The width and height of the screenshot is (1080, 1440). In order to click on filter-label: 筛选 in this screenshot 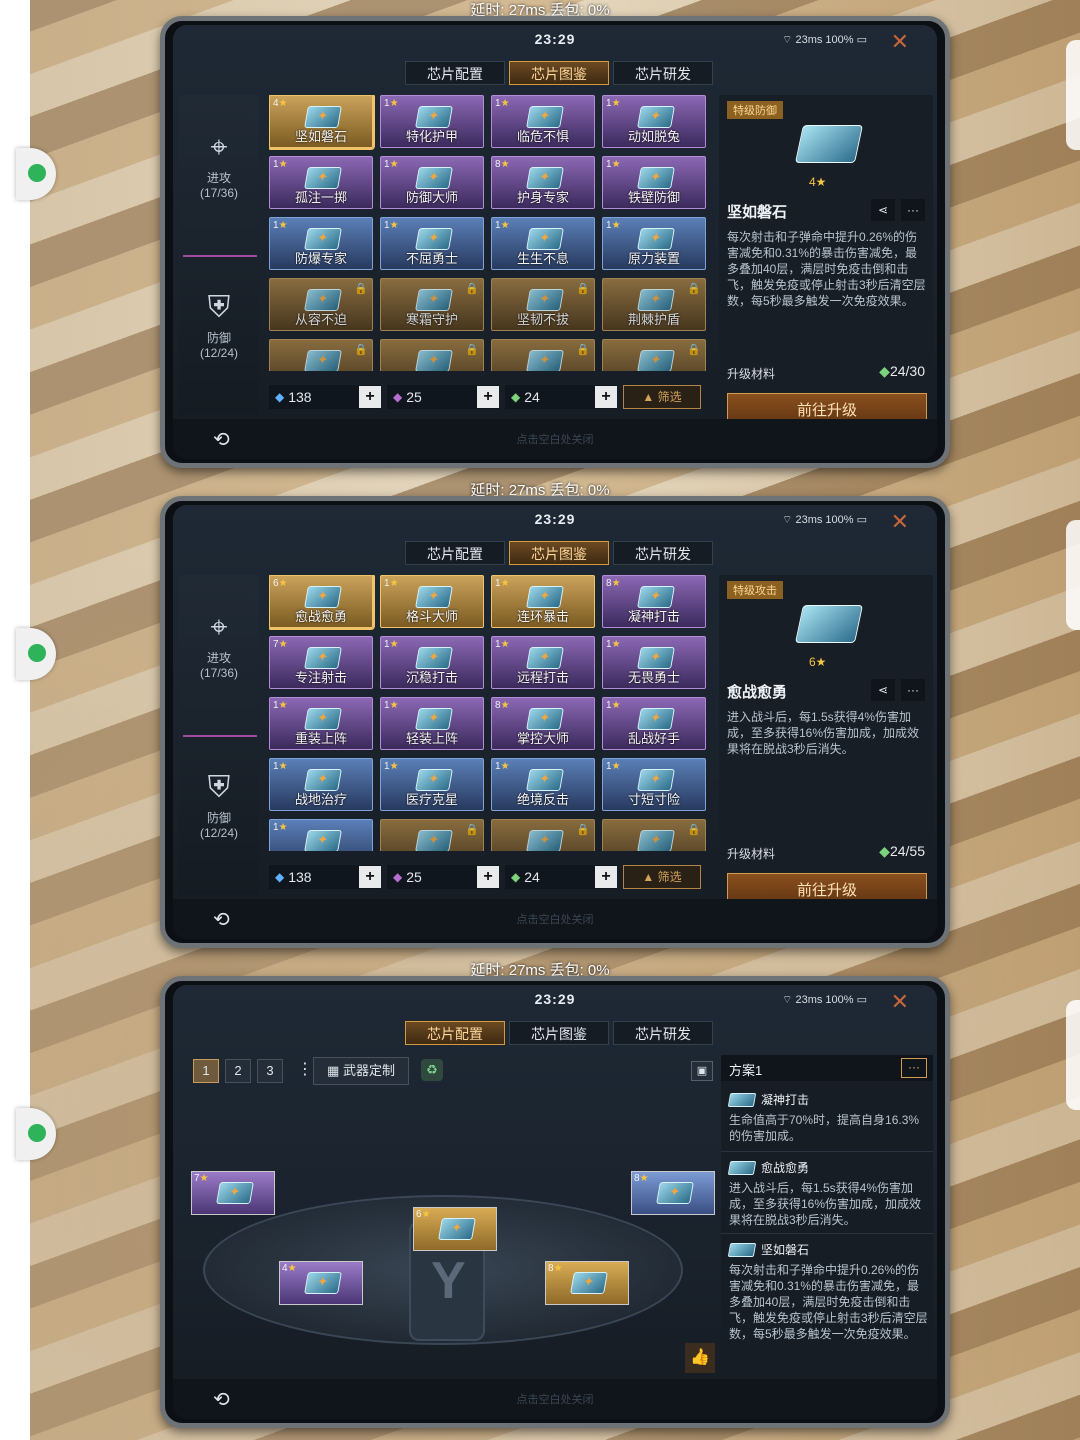, I will do `click(669, 397)`.